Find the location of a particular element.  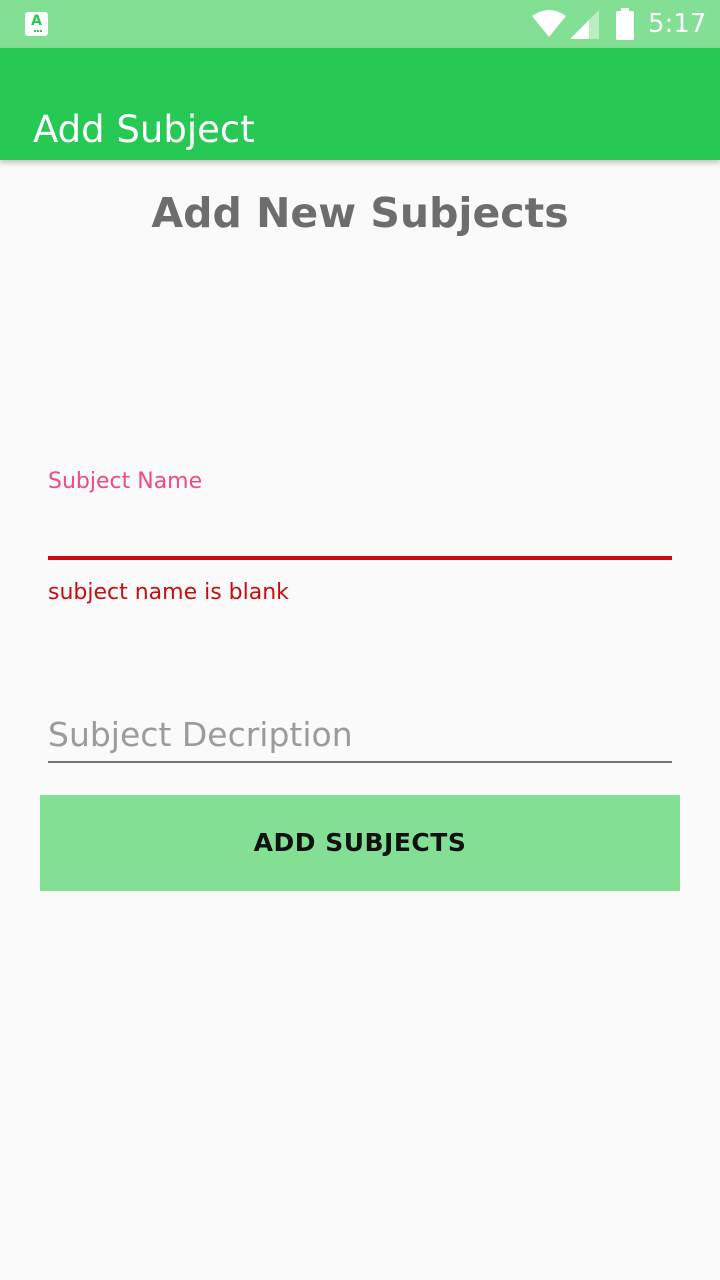

subject-description-input is located at coordinates (360, 734).